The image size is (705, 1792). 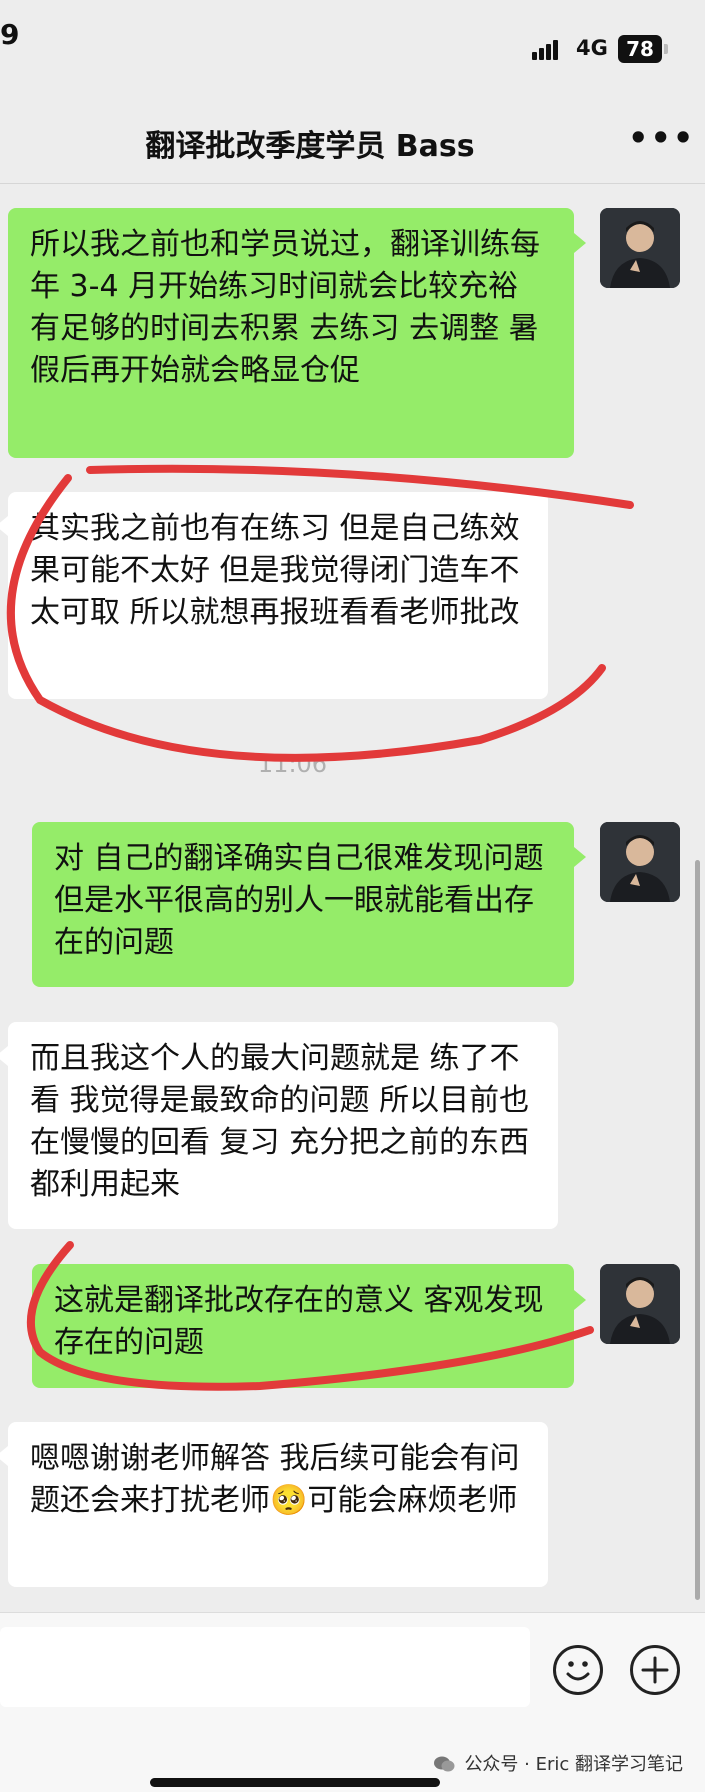 What do you see at coordinates (548, 49) in the screenshot?
I see `signal-icon` at bounding box center [548, 49].